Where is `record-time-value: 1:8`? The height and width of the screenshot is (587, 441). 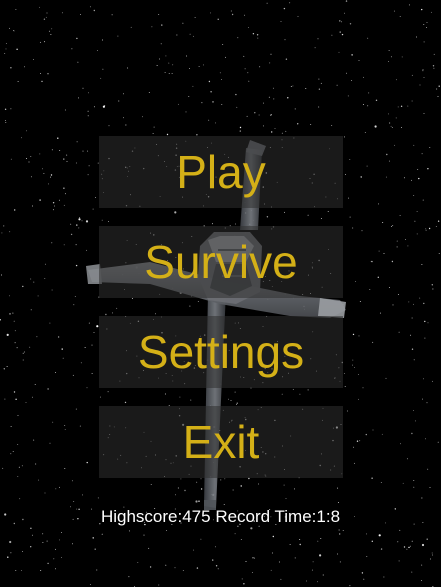 record-time-value: 1:8 is located at coordinates (328, 516).